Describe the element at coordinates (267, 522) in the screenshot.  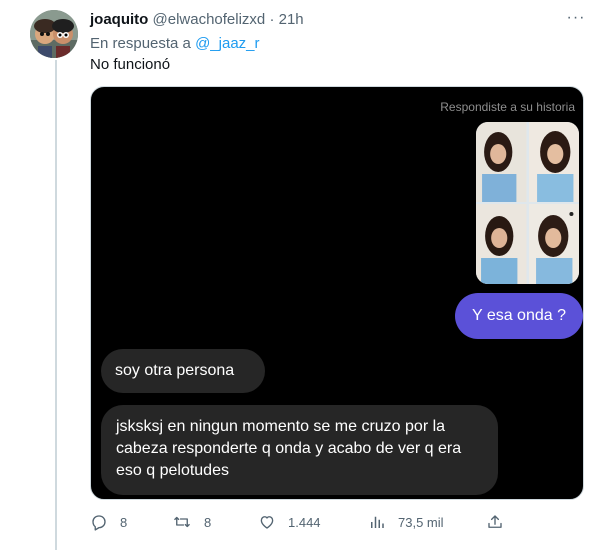
I see `heart-icon` at that location.